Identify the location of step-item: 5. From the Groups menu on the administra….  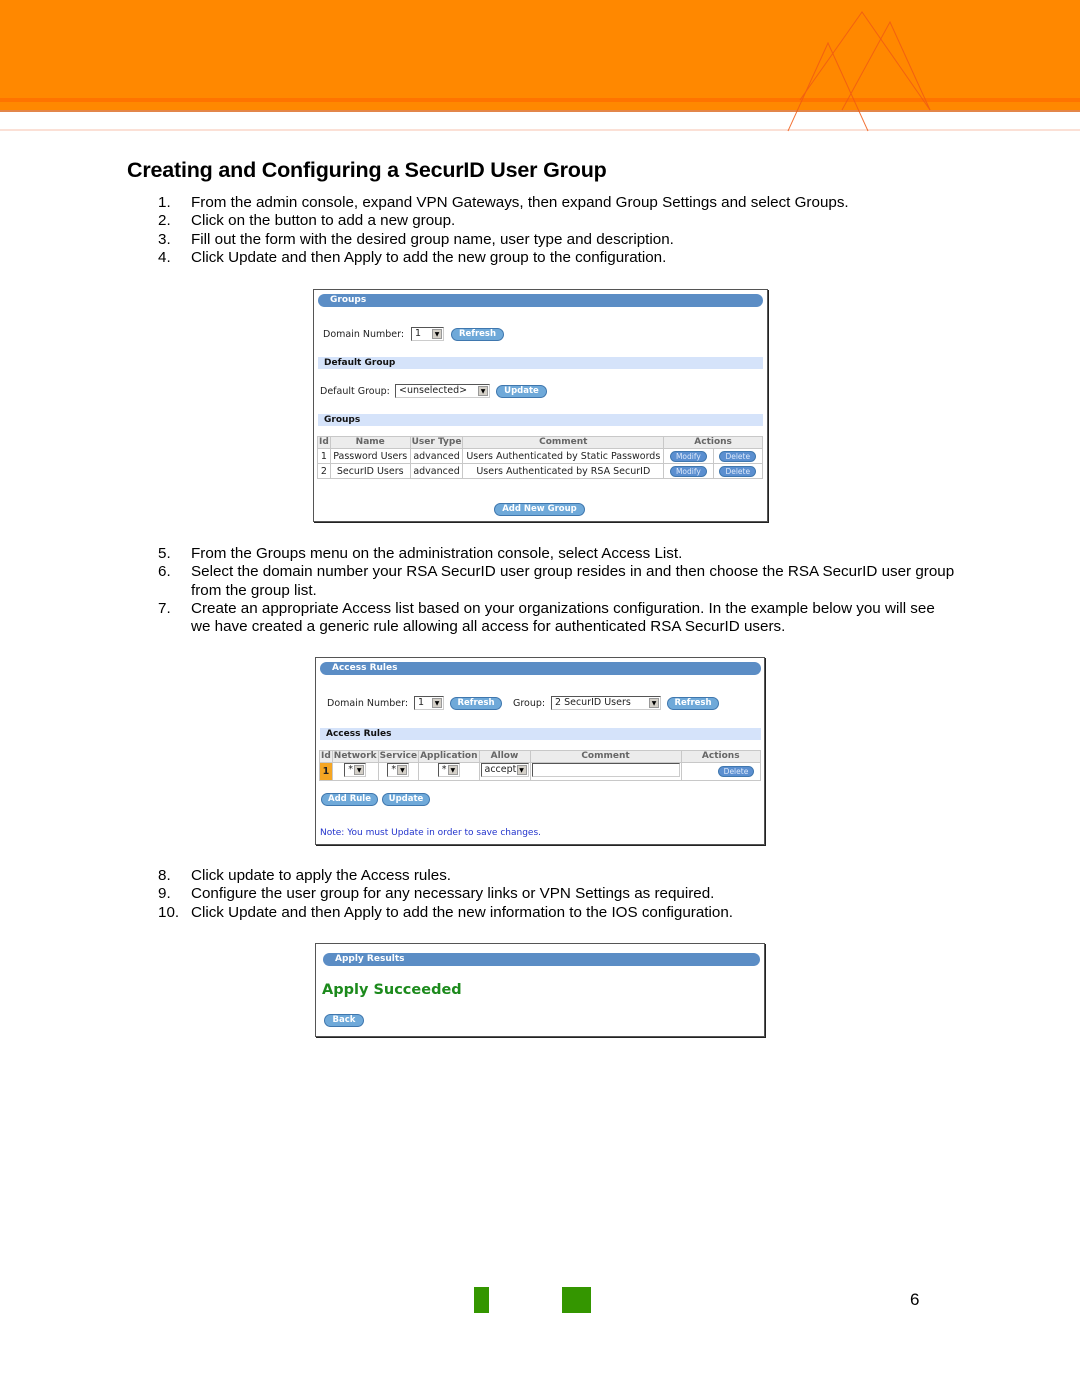
(558, 554).